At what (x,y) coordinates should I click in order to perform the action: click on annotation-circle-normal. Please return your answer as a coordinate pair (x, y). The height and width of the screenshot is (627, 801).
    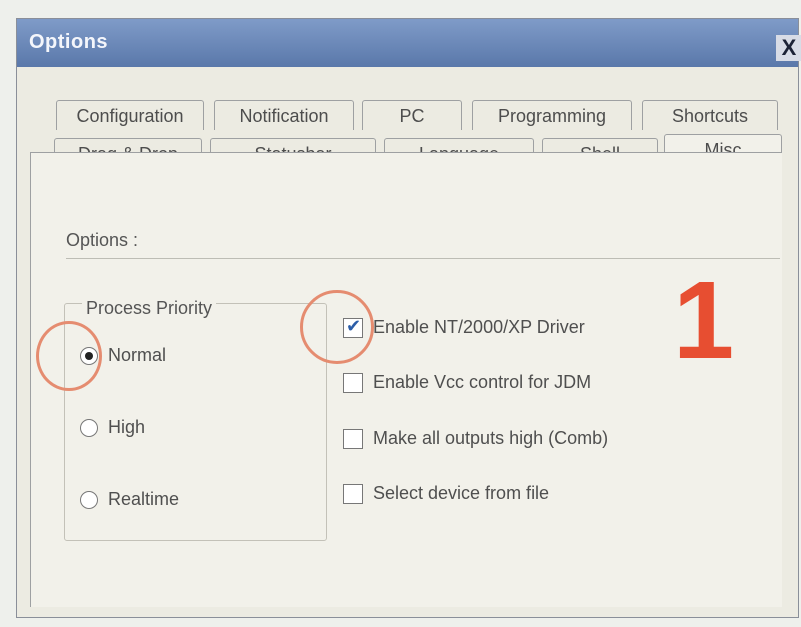
    Looking at the image, I should click on (69, 356).